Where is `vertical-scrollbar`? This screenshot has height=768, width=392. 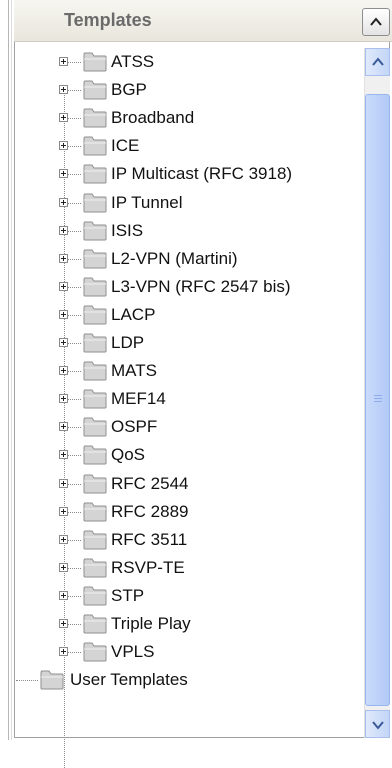
vertical-scrollbar is located at coordinates (377, 393).